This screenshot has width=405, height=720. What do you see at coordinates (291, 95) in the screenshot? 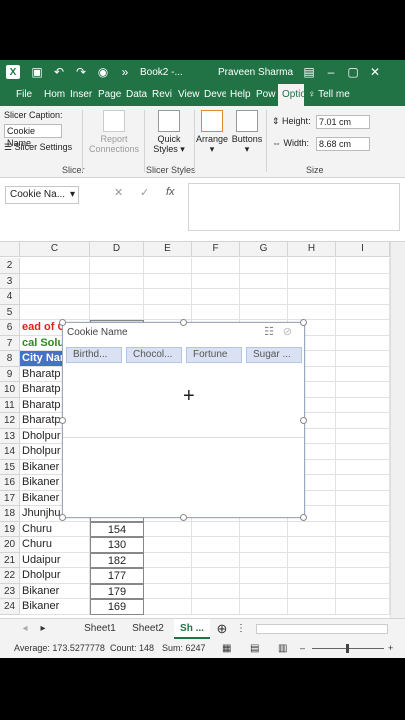
I see `tab-options: Optio` at bounding box center [291, 95].